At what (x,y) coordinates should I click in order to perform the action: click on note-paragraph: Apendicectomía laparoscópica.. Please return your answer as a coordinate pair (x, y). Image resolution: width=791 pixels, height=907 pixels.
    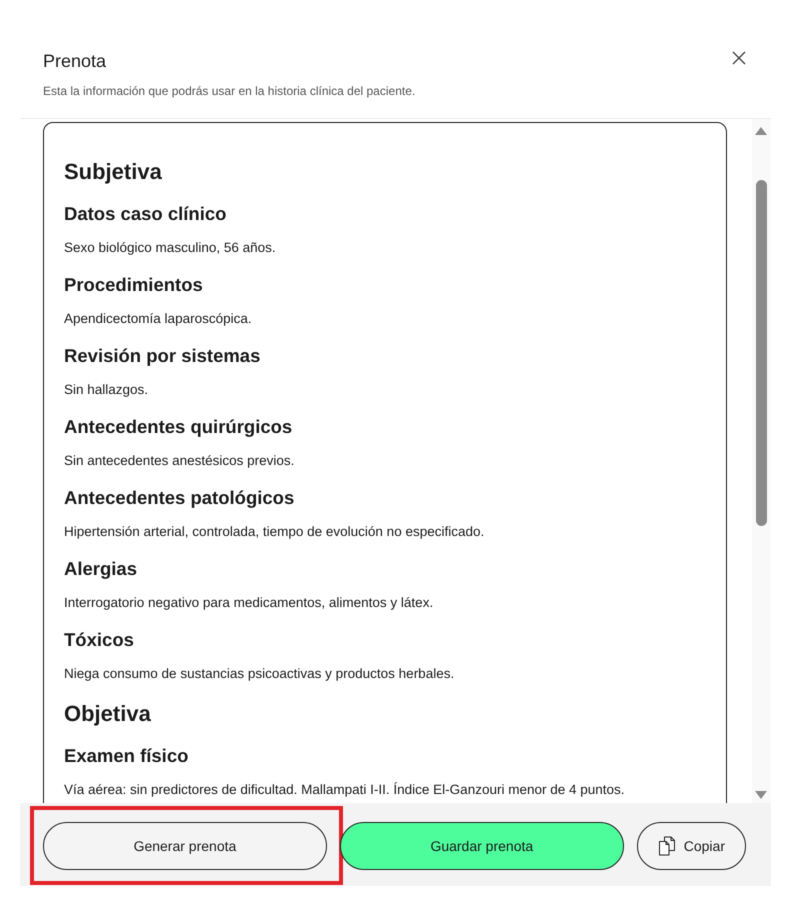
    Looking at the image, I should click on (158, 319).